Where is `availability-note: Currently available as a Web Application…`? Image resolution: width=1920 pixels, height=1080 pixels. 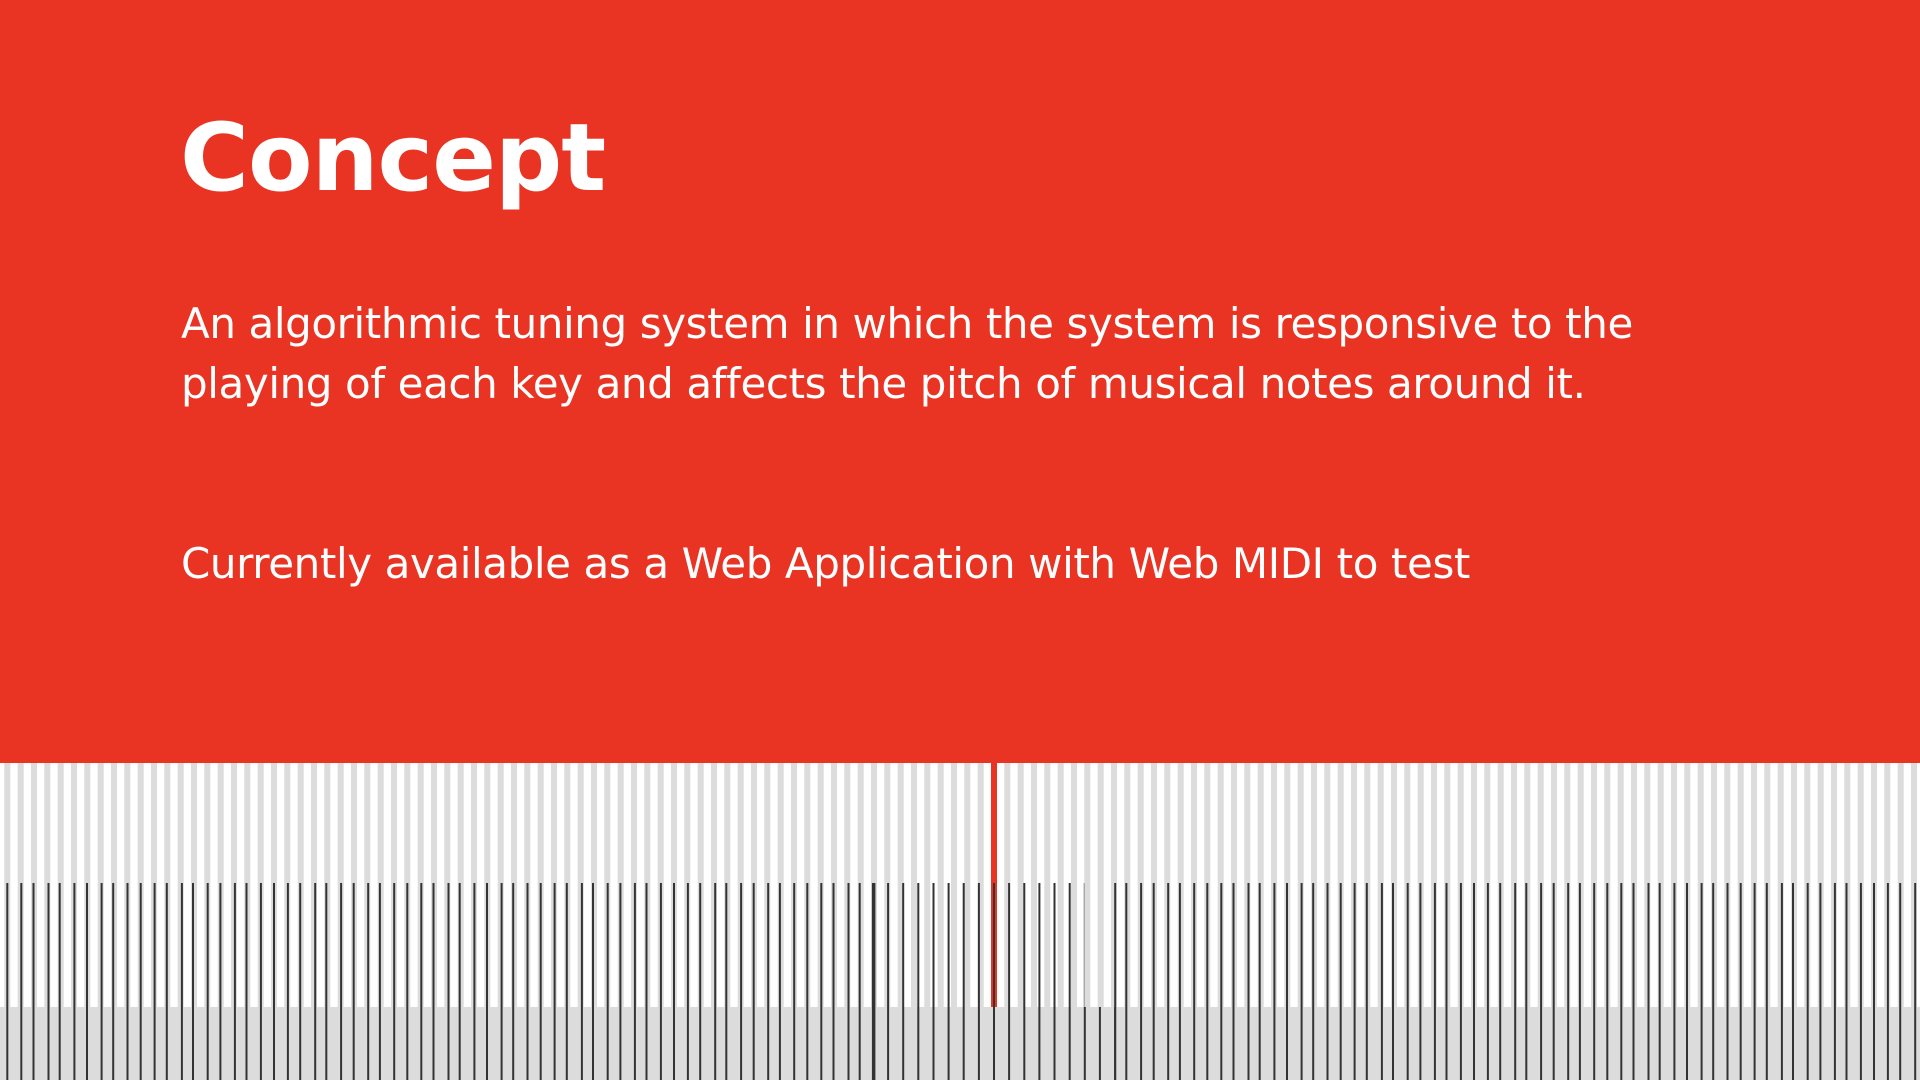
availability-note: Currently available as a Web Application… is located at coordinates (825, 563).